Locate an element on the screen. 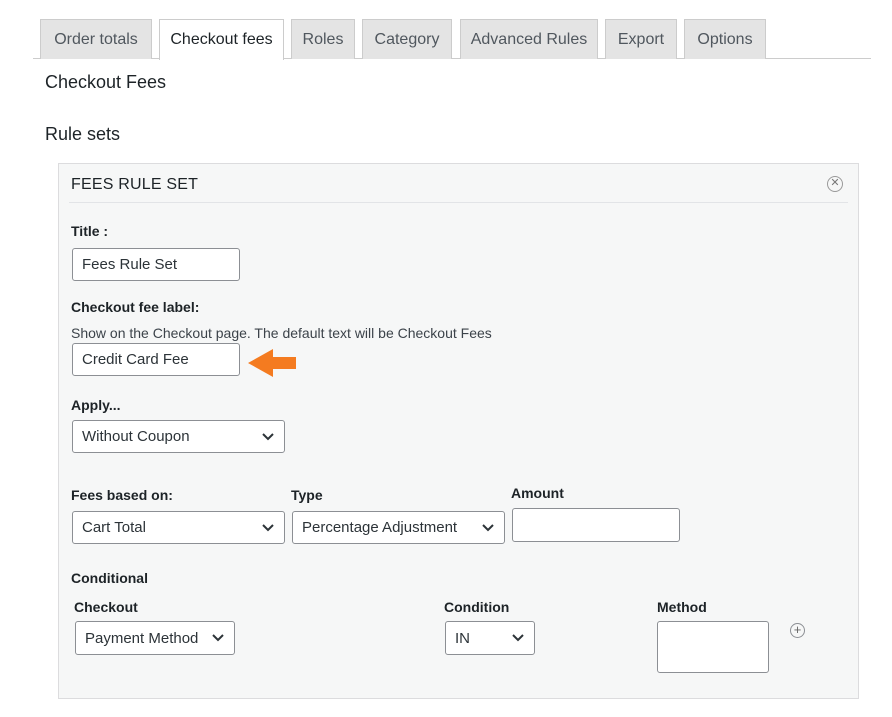  tab-category: Category is located at coordinates (407, 39).